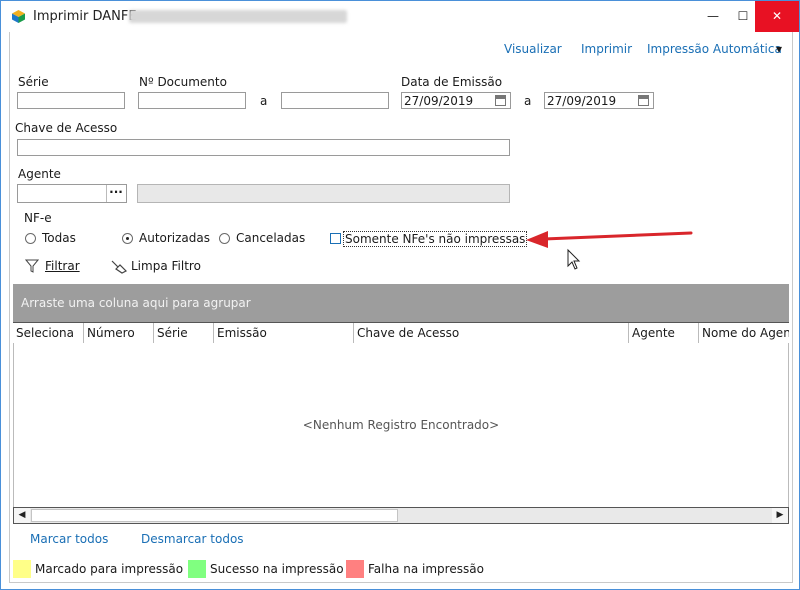  Describe the element at coordinates (224, 238) in the screenshot. I see `radio-canceladas` at that location.